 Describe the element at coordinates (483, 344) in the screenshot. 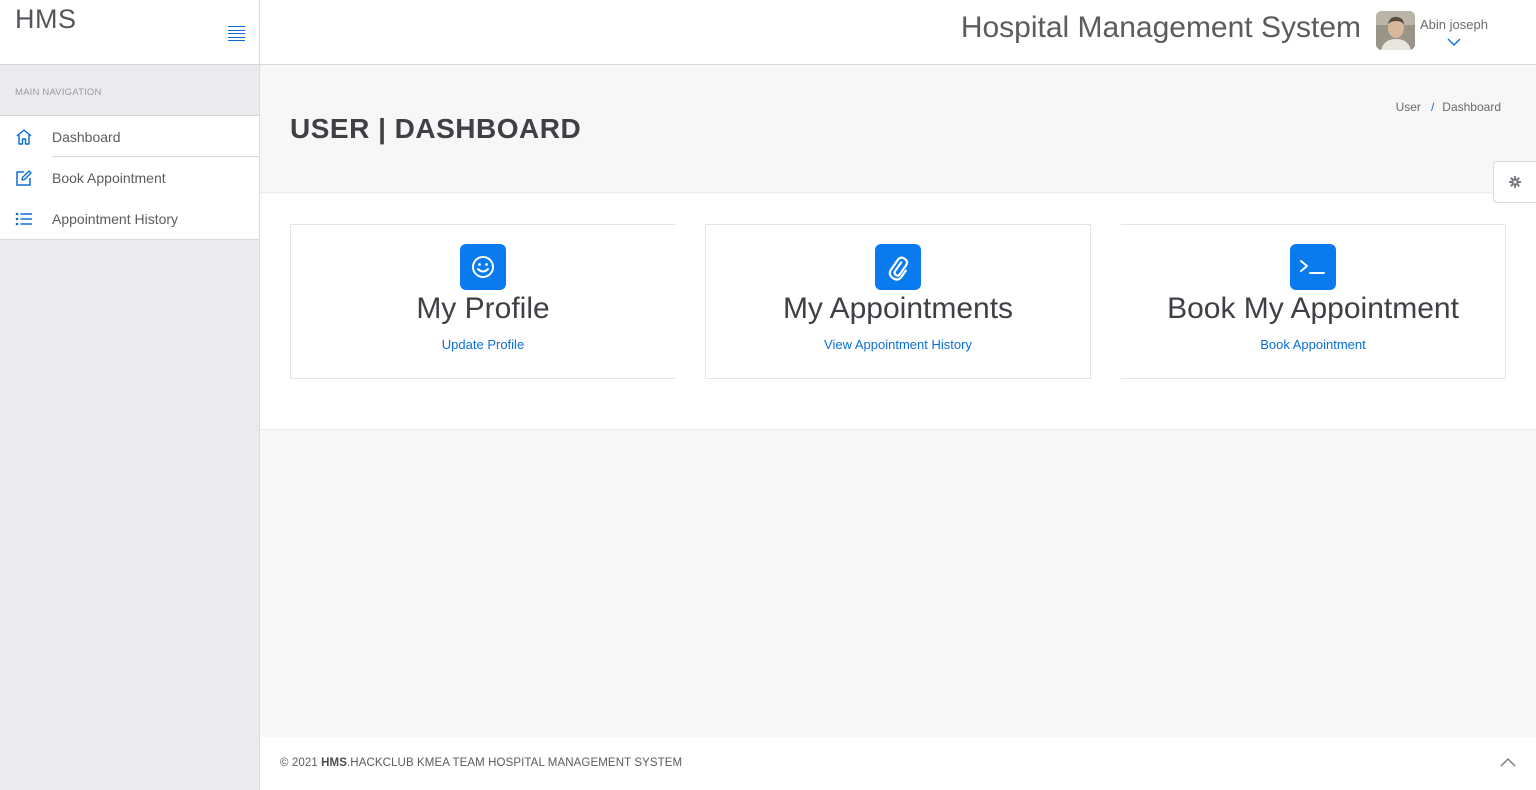

I see `update-profile-link: Update Profile` at that location.